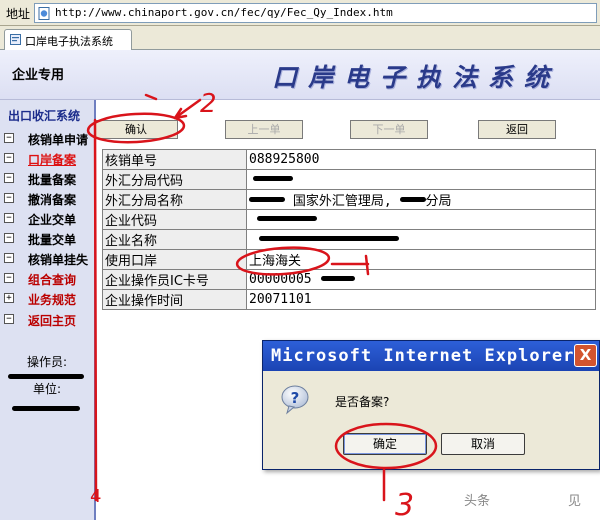 The image size is (600, 520). I want to click on sidebar-item-batch-filing: − 批量备案, so click(48, 179).